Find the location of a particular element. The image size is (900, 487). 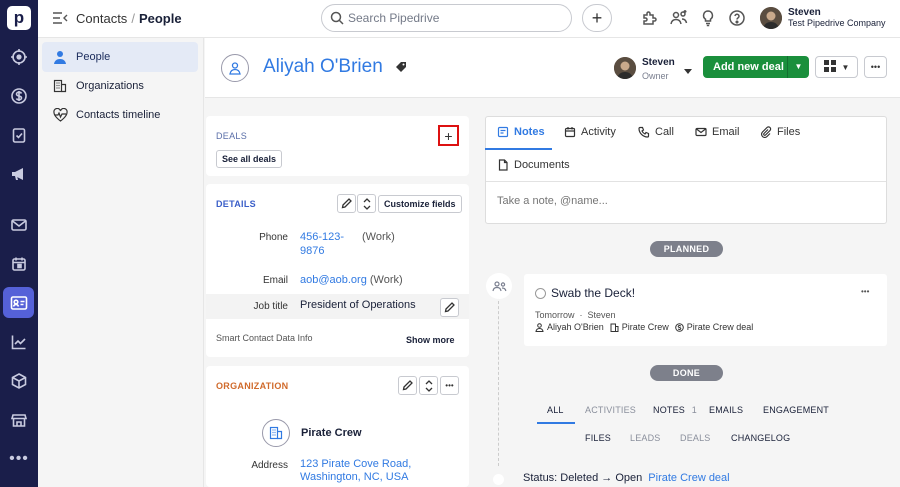

activity-complete-checkbox is located at coordinates (540, 293).